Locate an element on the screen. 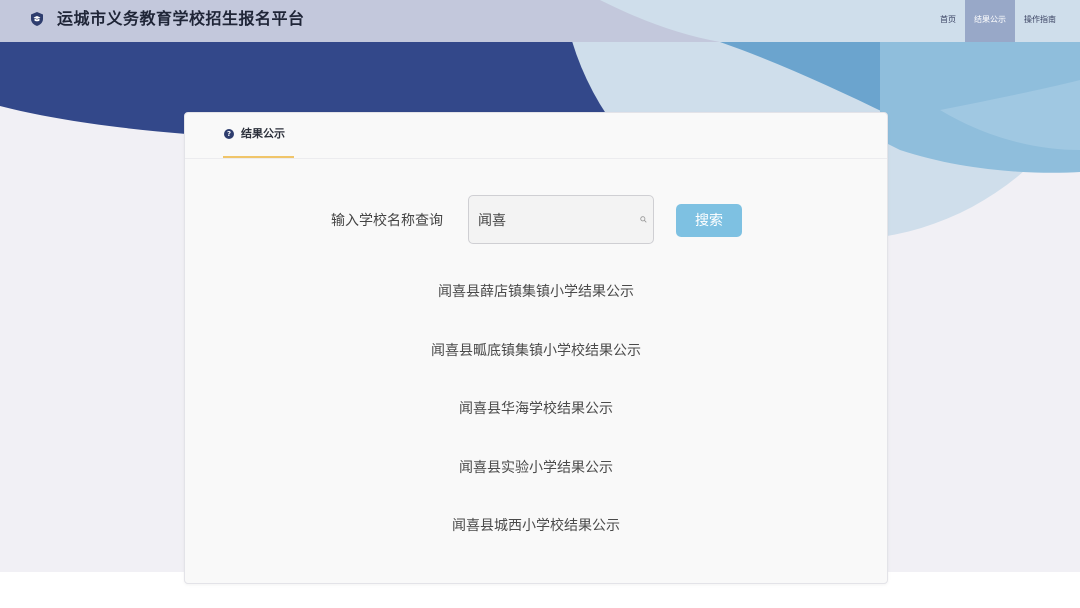  tab-label: 结果公示 is located at coordinates (263, 133).